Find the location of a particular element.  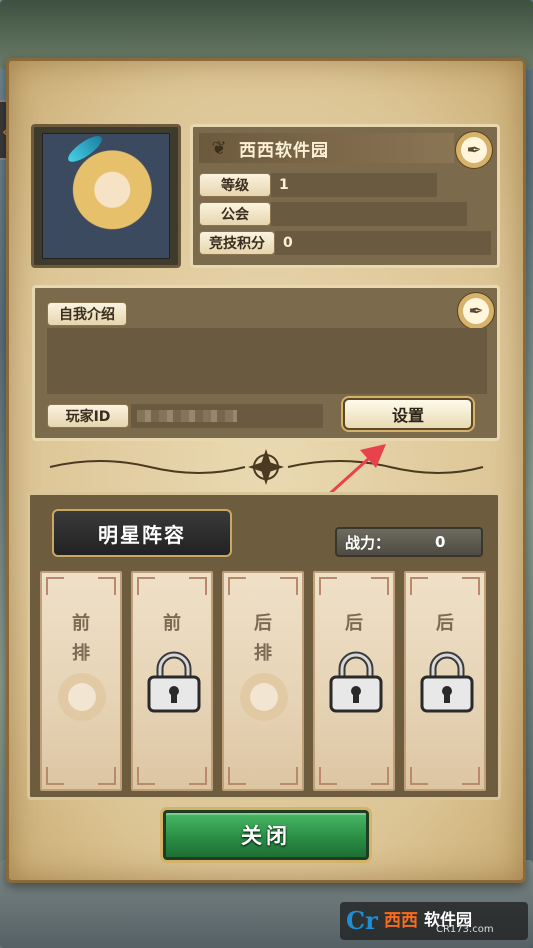

site-watermark: Cr 西西 软件园 CR173.com is located at coordinates (434, 921).